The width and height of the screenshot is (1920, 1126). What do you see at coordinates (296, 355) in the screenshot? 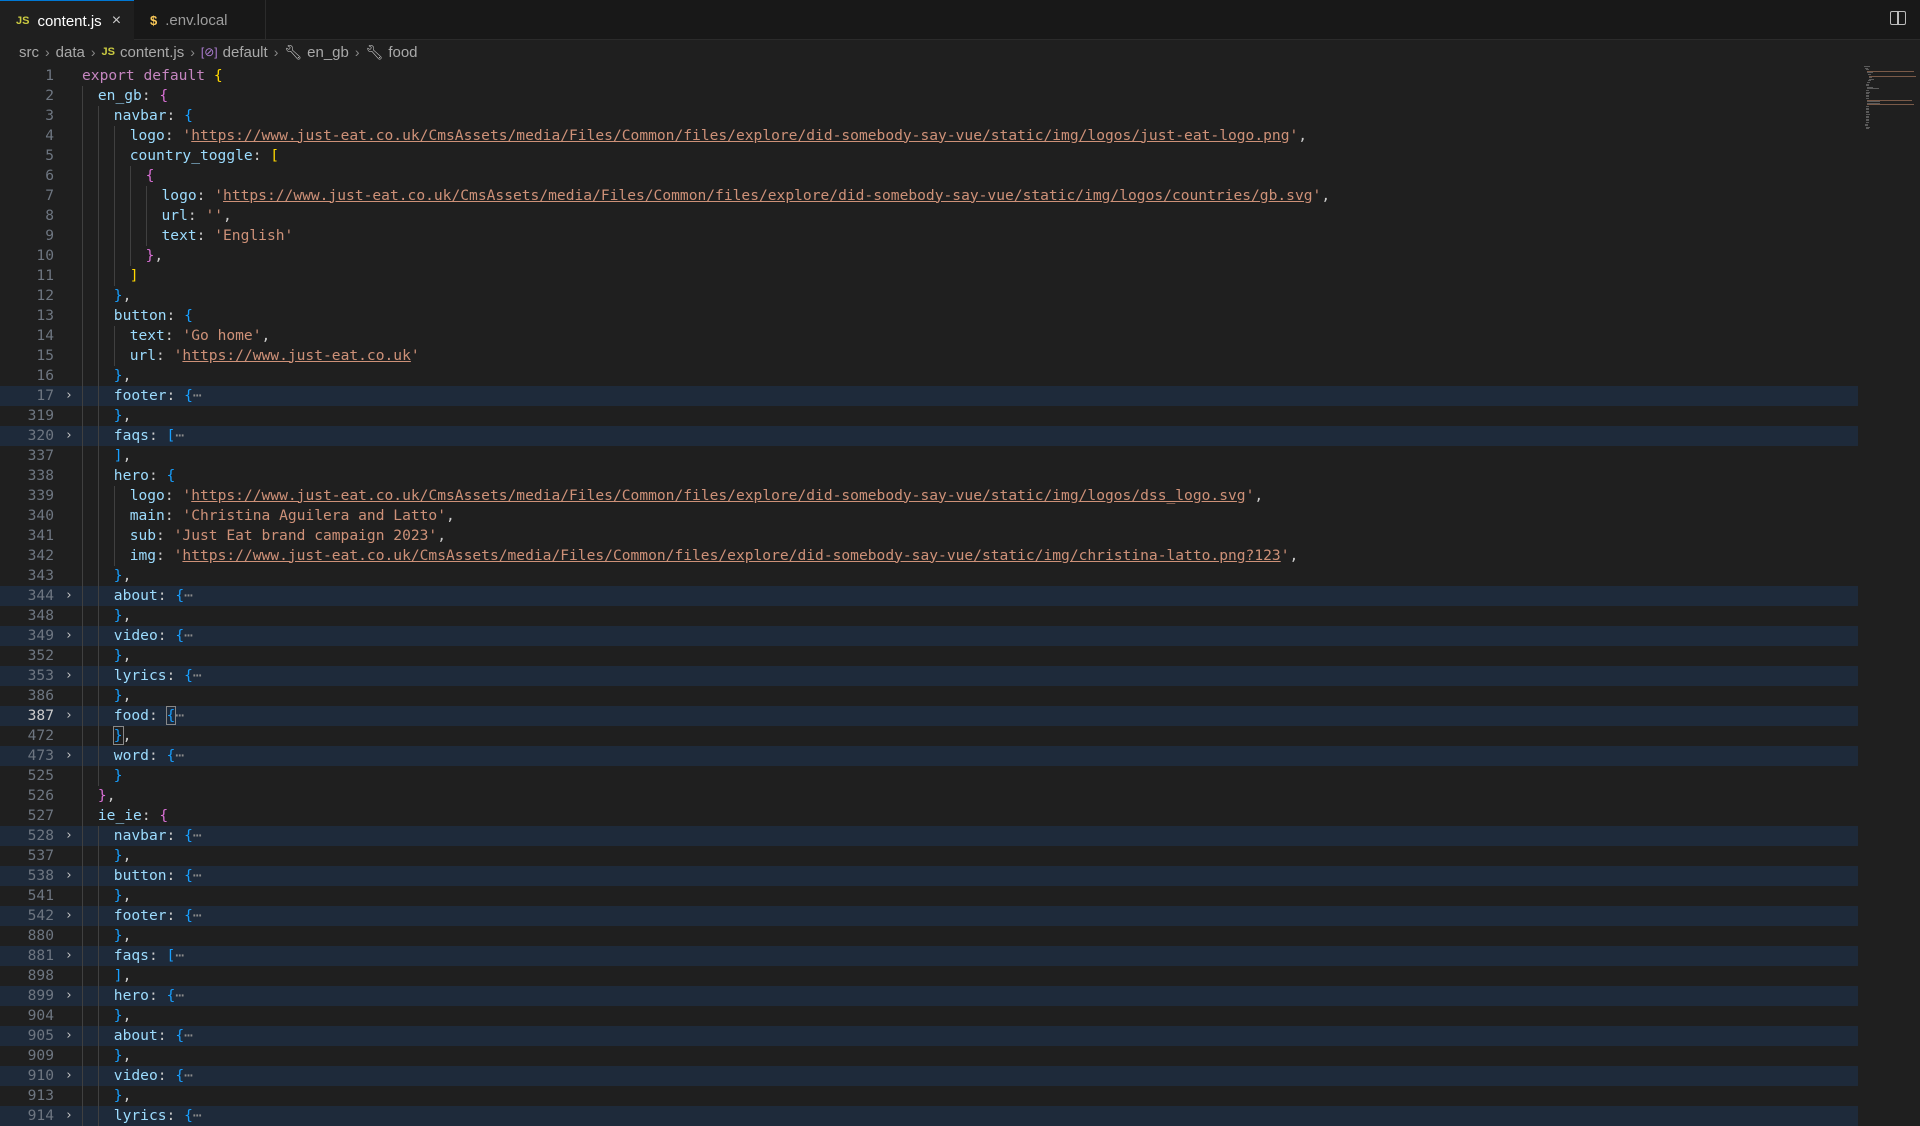
I see `code-link: https://www.just-eat.co.uk` at bounding box center [296, 355].